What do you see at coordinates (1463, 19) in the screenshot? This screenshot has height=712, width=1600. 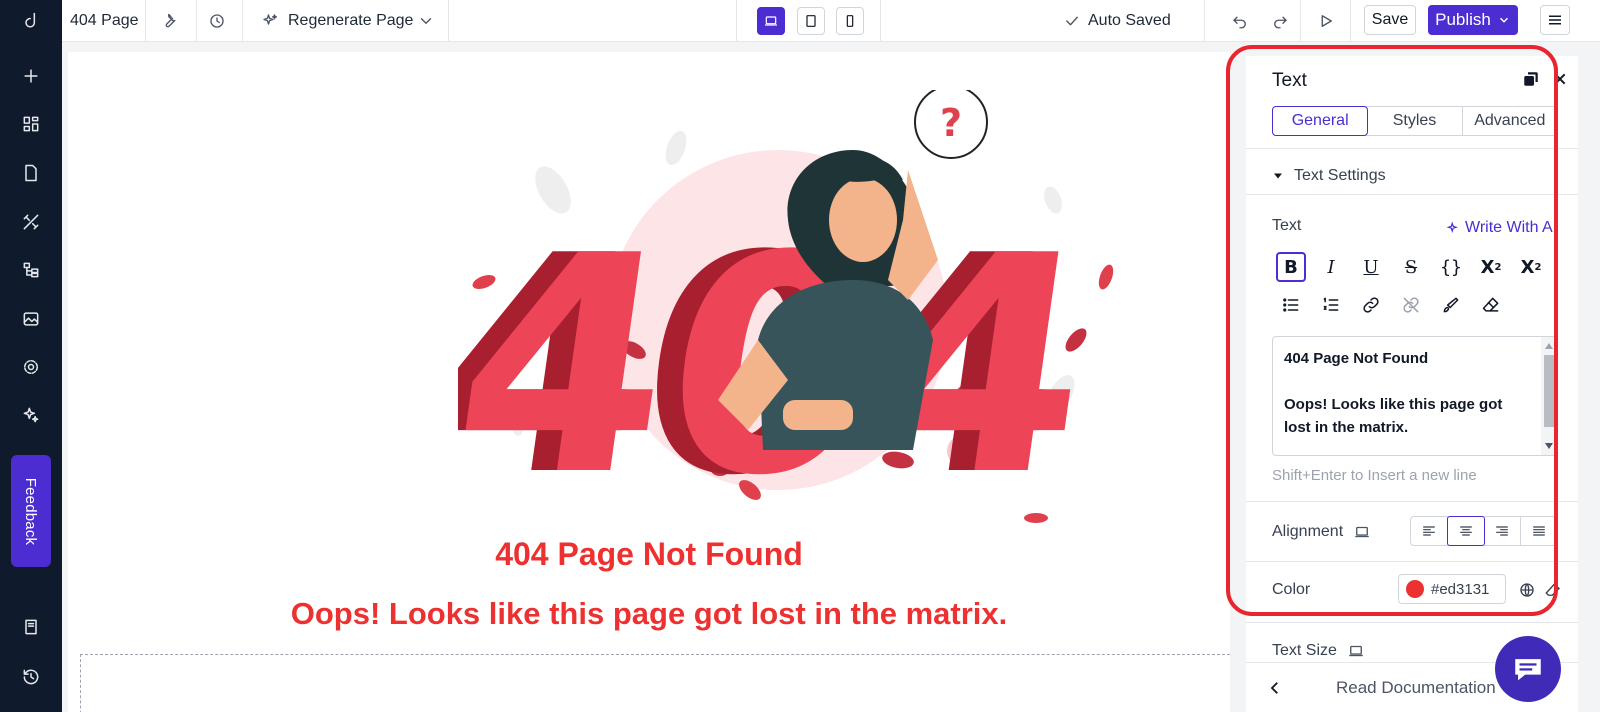 I see `publish-label: Publish` at bounding box center [1463, 19].